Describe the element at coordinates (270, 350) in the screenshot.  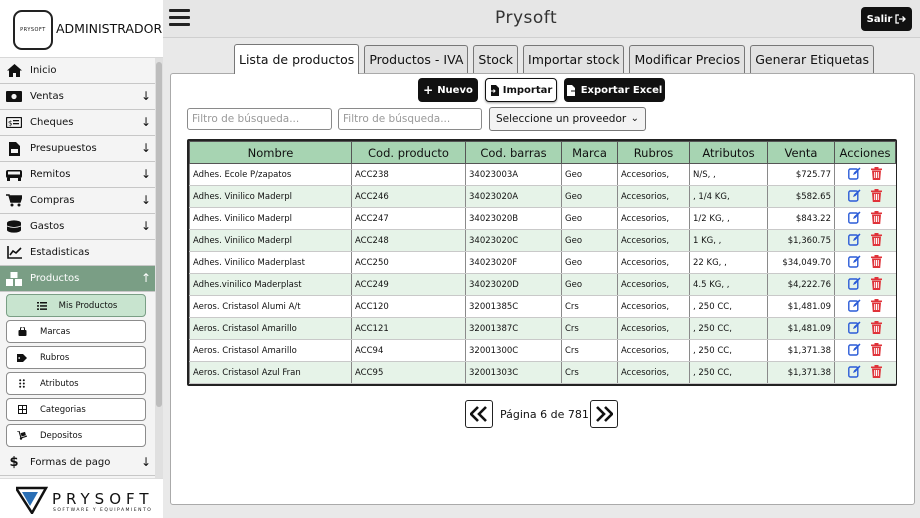
I see `table-cell: Aeros. Cristasol Amarillo` at that location.